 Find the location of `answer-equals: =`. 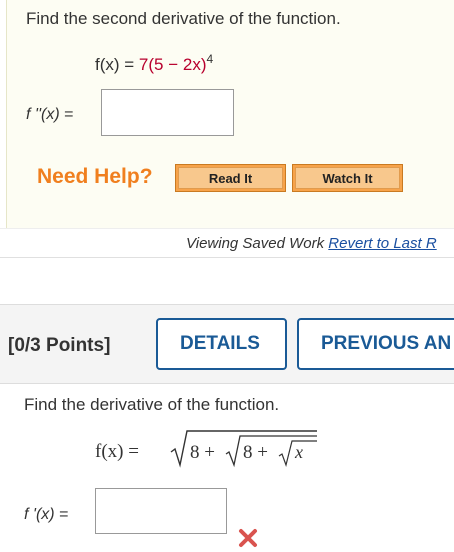

answer-equals: = is located at coordinates (69, 114).